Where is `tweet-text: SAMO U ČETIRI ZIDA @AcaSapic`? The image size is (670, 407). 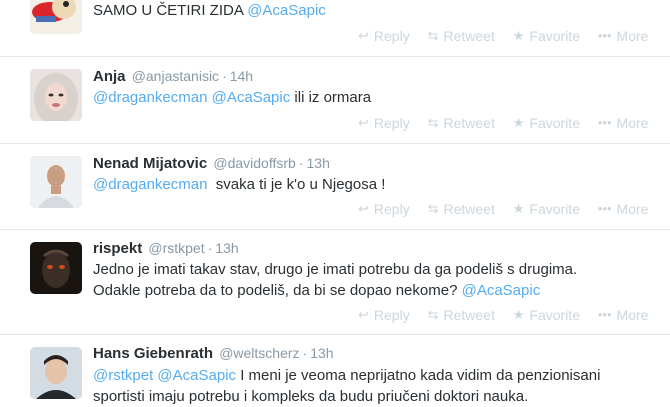
tweet-text: SAMO U ČETIRI ZIDA @AcaSapic is located at coordinates (209, 10).